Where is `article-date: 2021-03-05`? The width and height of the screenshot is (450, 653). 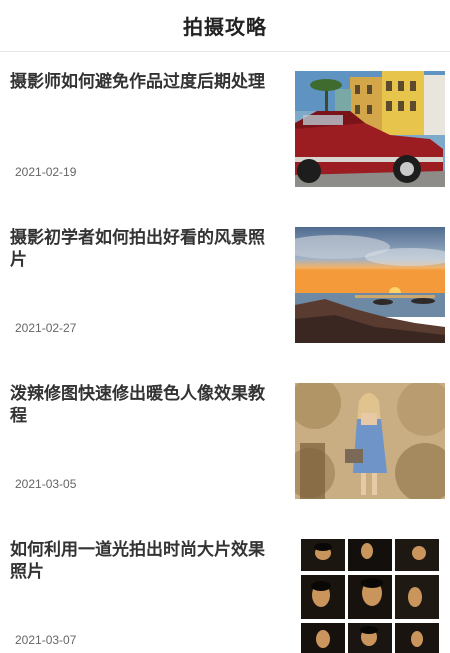
article-date: 2021-03-05 is located at coordinates (46, 484).